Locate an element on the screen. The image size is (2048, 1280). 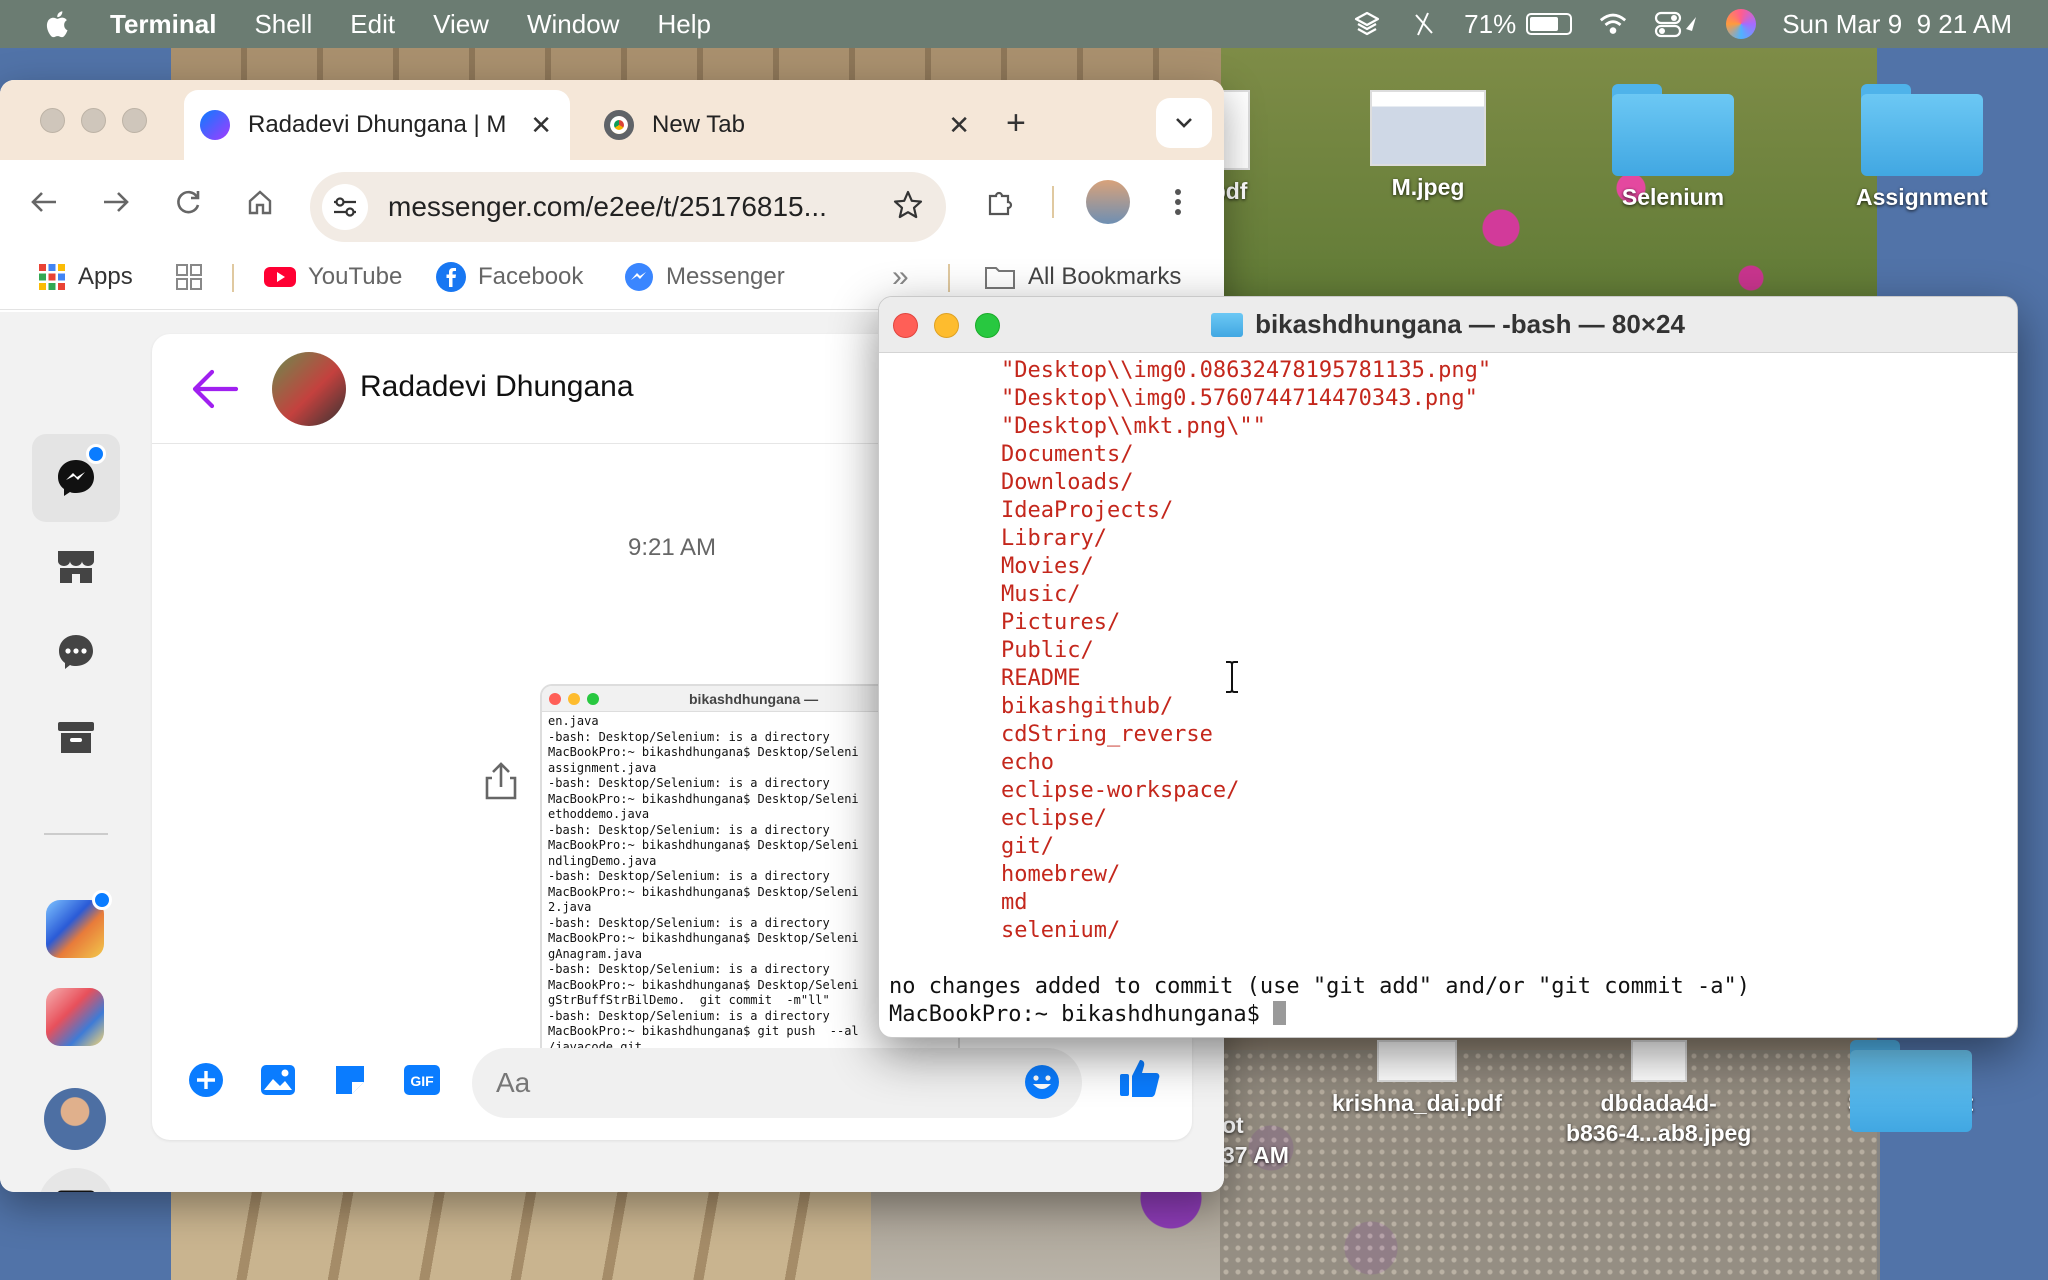
desktop-icon-krishna-pdf: krishna_dai.pdf is located at coordinates (1417, 1079).